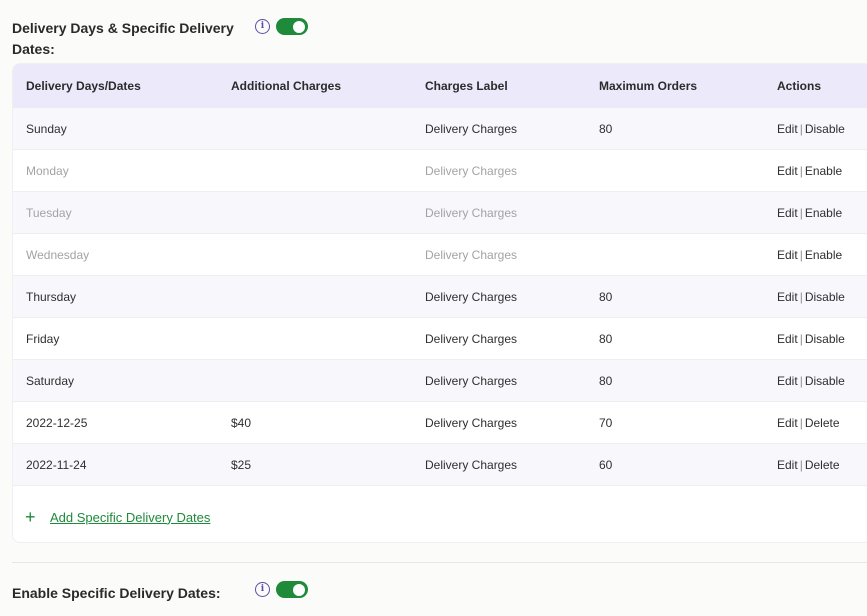 The width and height of the screenshot is (867, 616). I want to click on specific-dates-title: Enable Specific Delivery Dates:, so click(116, 593).